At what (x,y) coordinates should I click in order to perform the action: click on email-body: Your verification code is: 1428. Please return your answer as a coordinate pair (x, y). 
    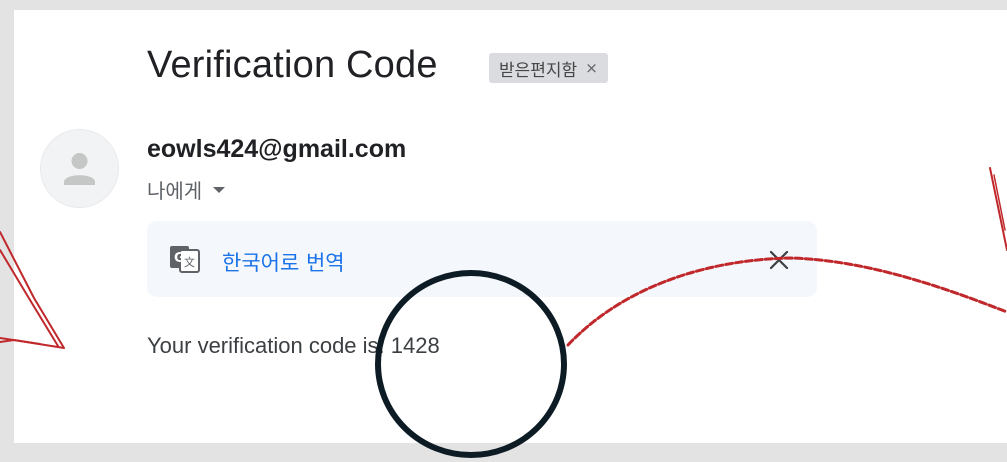
    Looking at the image, I should click on (293, 345).